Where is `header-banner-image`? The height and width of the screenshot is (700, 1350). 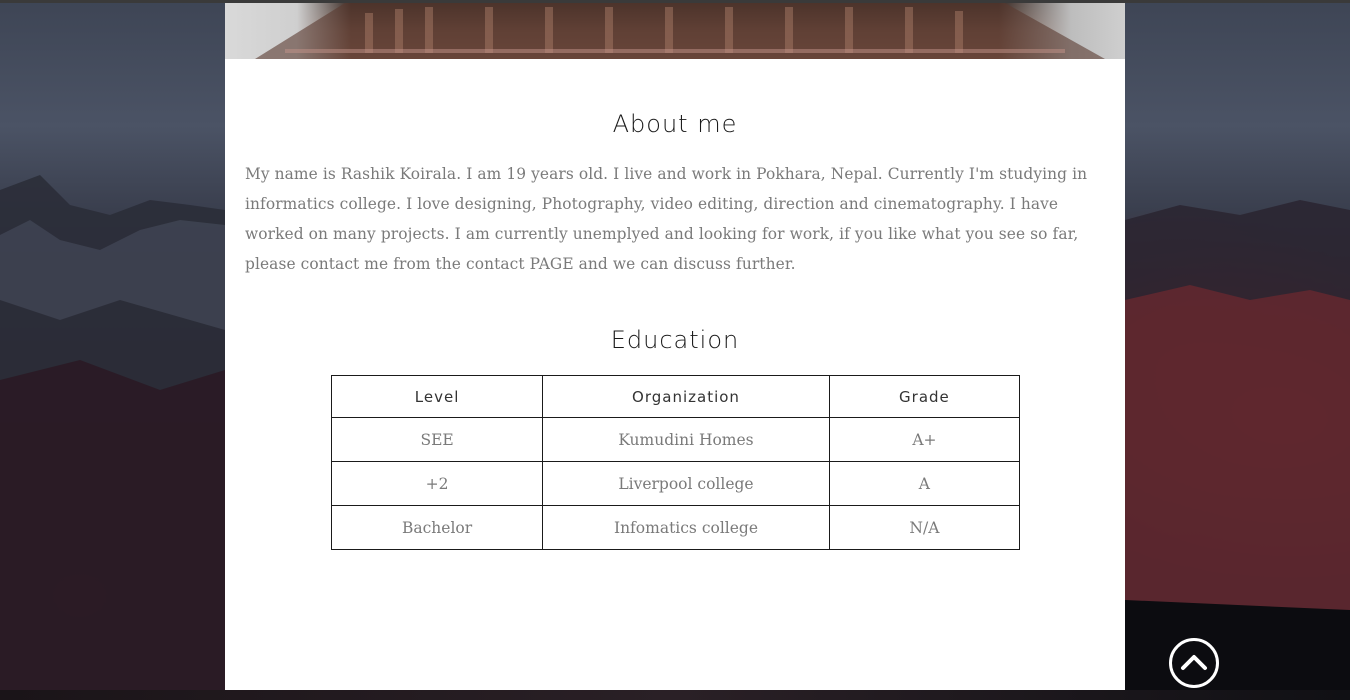 header-banner-image is located at coordinates (675, 31).